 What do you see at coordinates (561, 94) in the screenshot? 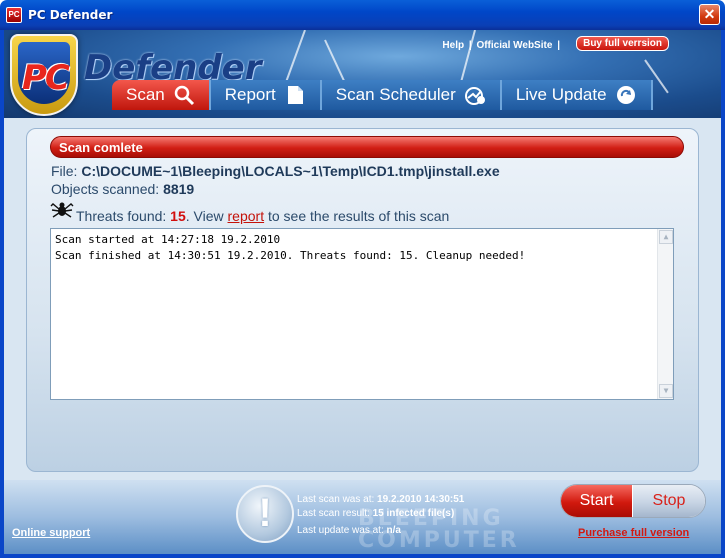
I see `tab-label: Live Update` at bounding box center [561, 94].